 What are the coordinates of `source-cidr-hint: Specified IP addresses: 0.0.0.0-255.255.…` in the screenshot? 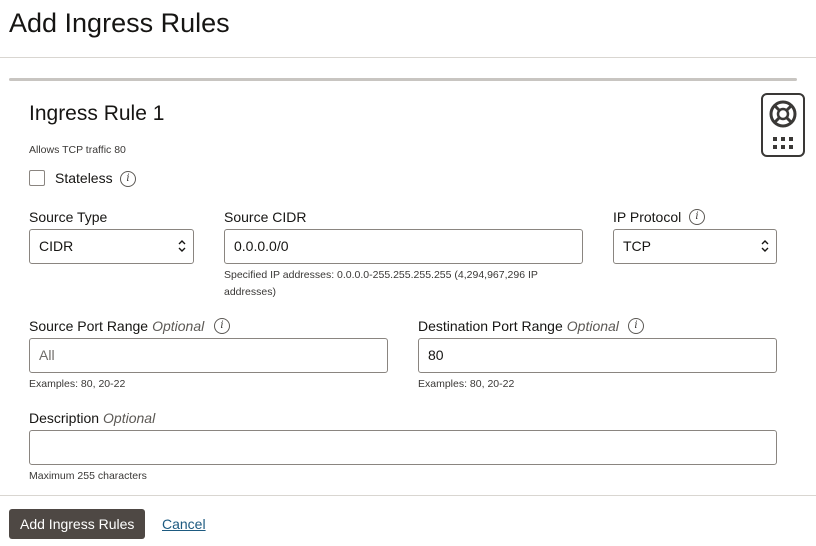 It's located at (381, 284).